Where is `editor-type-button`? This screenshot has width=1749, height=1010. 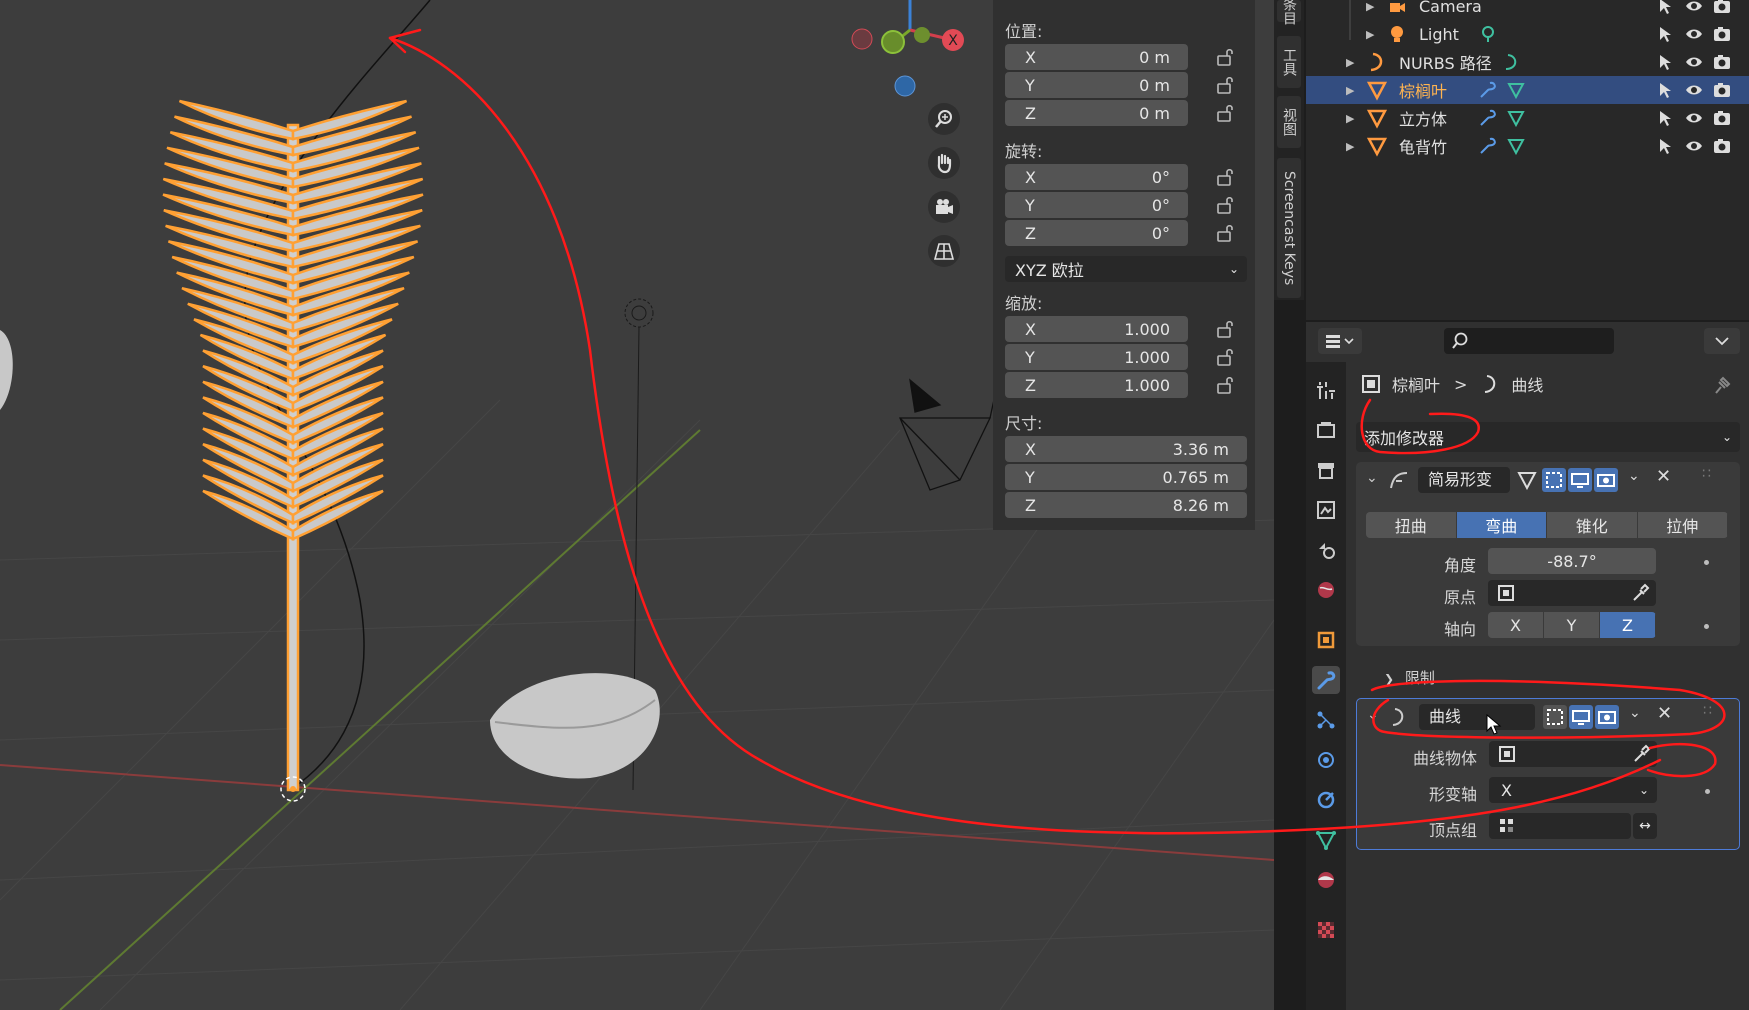 editor-type-button is located at coordinates (1340, 341).